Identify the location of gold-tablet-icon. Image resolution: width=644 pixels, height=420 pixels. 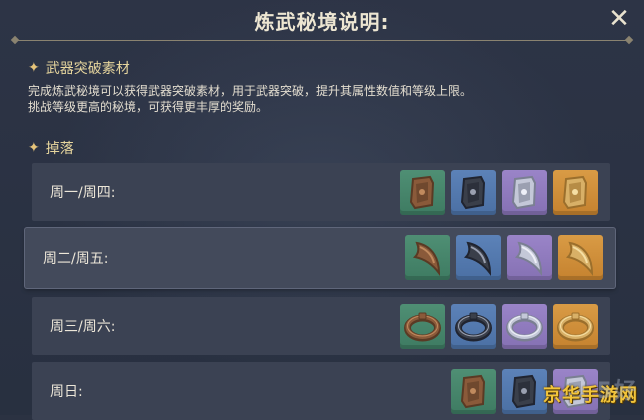
(575, 192).